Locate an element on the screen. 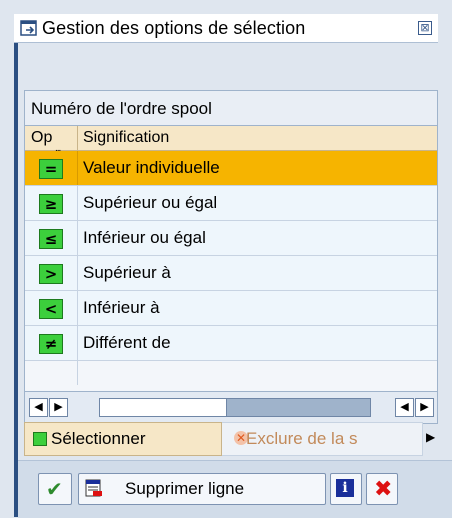  option-label: Différent de is located at coordinates (127, 342).